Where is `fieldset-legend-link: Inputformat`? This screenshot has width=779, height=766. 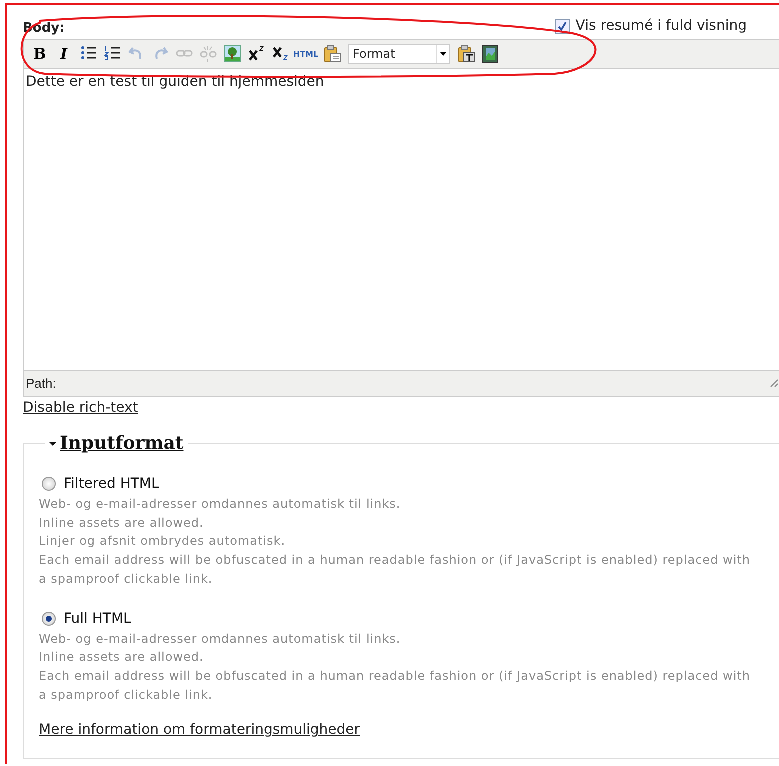
fieldset-legend-link: Inputformat is located at coordinates (122, 443).